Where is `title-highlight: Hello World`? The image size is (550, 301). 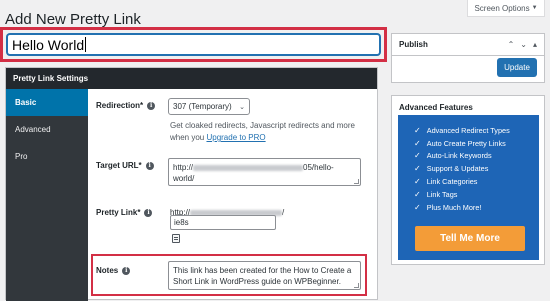
title-highlight: Hello World is located at coordinates (193, 44).